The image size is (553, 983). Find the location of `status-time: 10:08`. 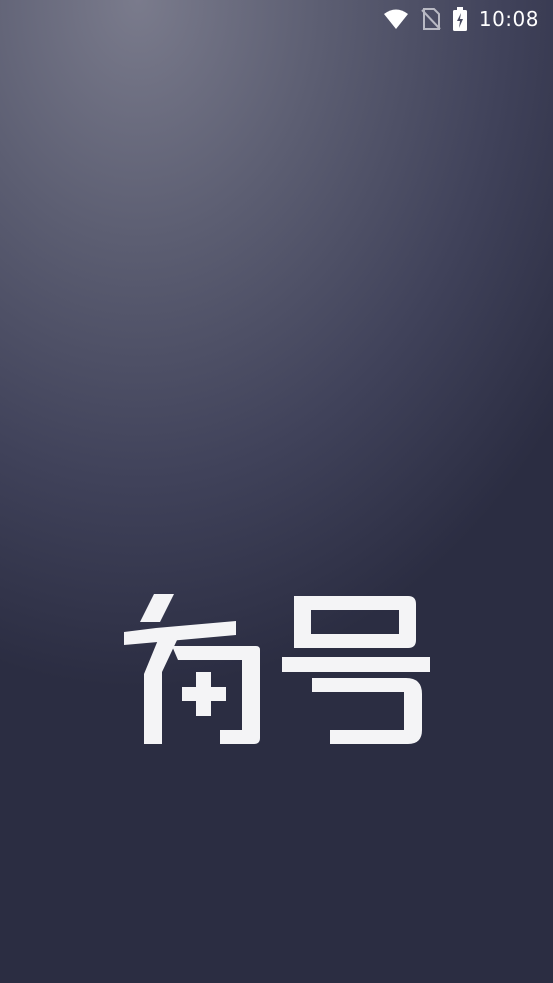

status-time: 10:08 is located at coordinates (508, 19).